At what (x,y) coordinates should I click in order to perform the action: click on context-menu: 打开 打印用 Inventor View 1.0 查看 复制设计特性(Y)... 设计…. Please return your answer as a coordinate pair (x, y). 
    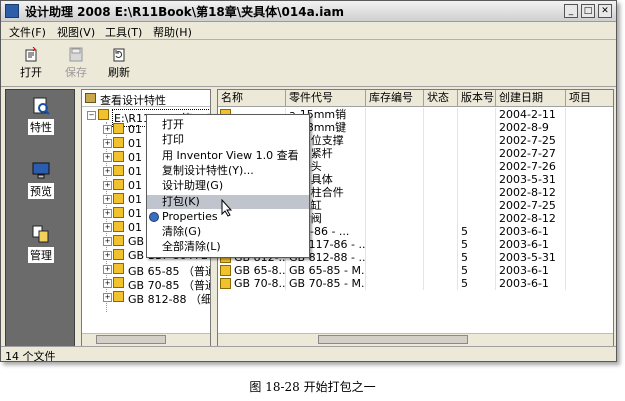
    Looking at the image, I should click on (228, 186).